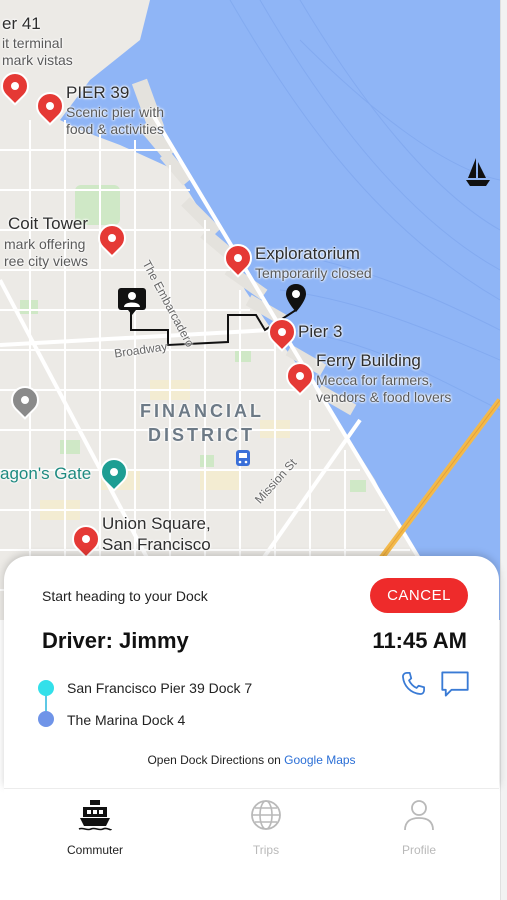  I want to click on nav-commuter-label: Commuter, so click(94, 850).